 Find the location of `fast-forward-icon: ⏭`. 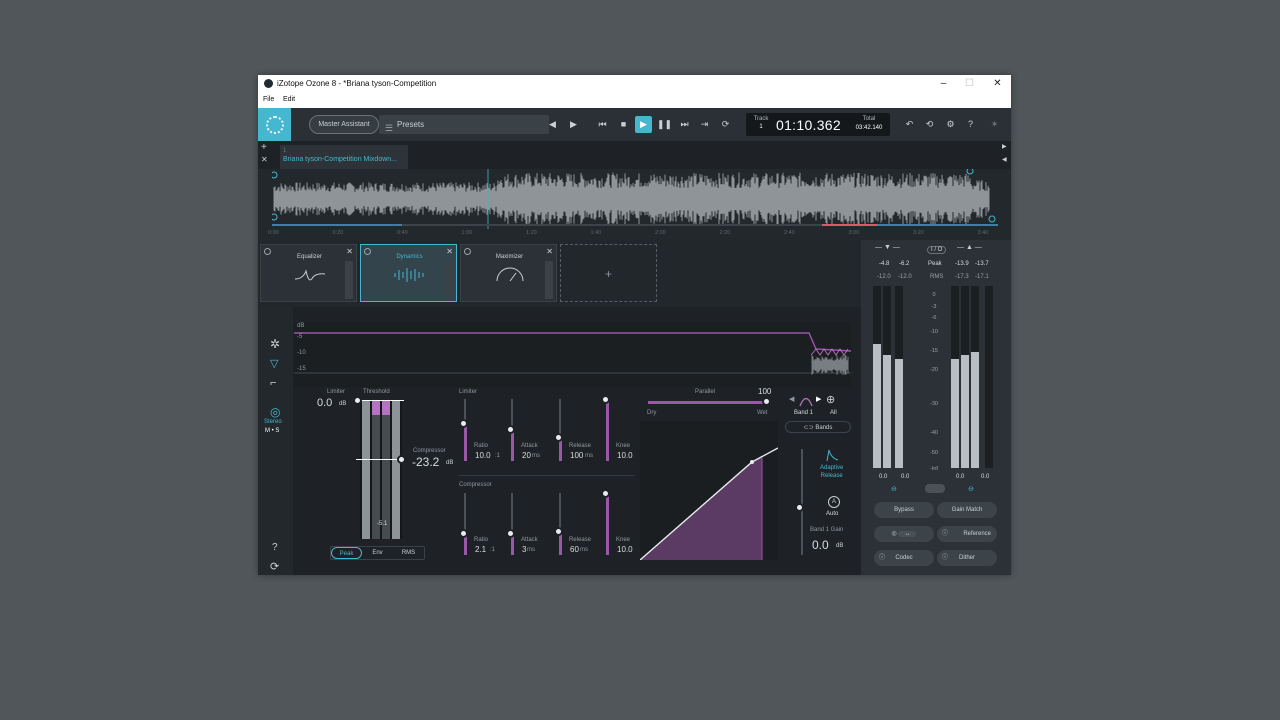

fast-forward-icon: ⏭ is located at coordinates (684, 124).